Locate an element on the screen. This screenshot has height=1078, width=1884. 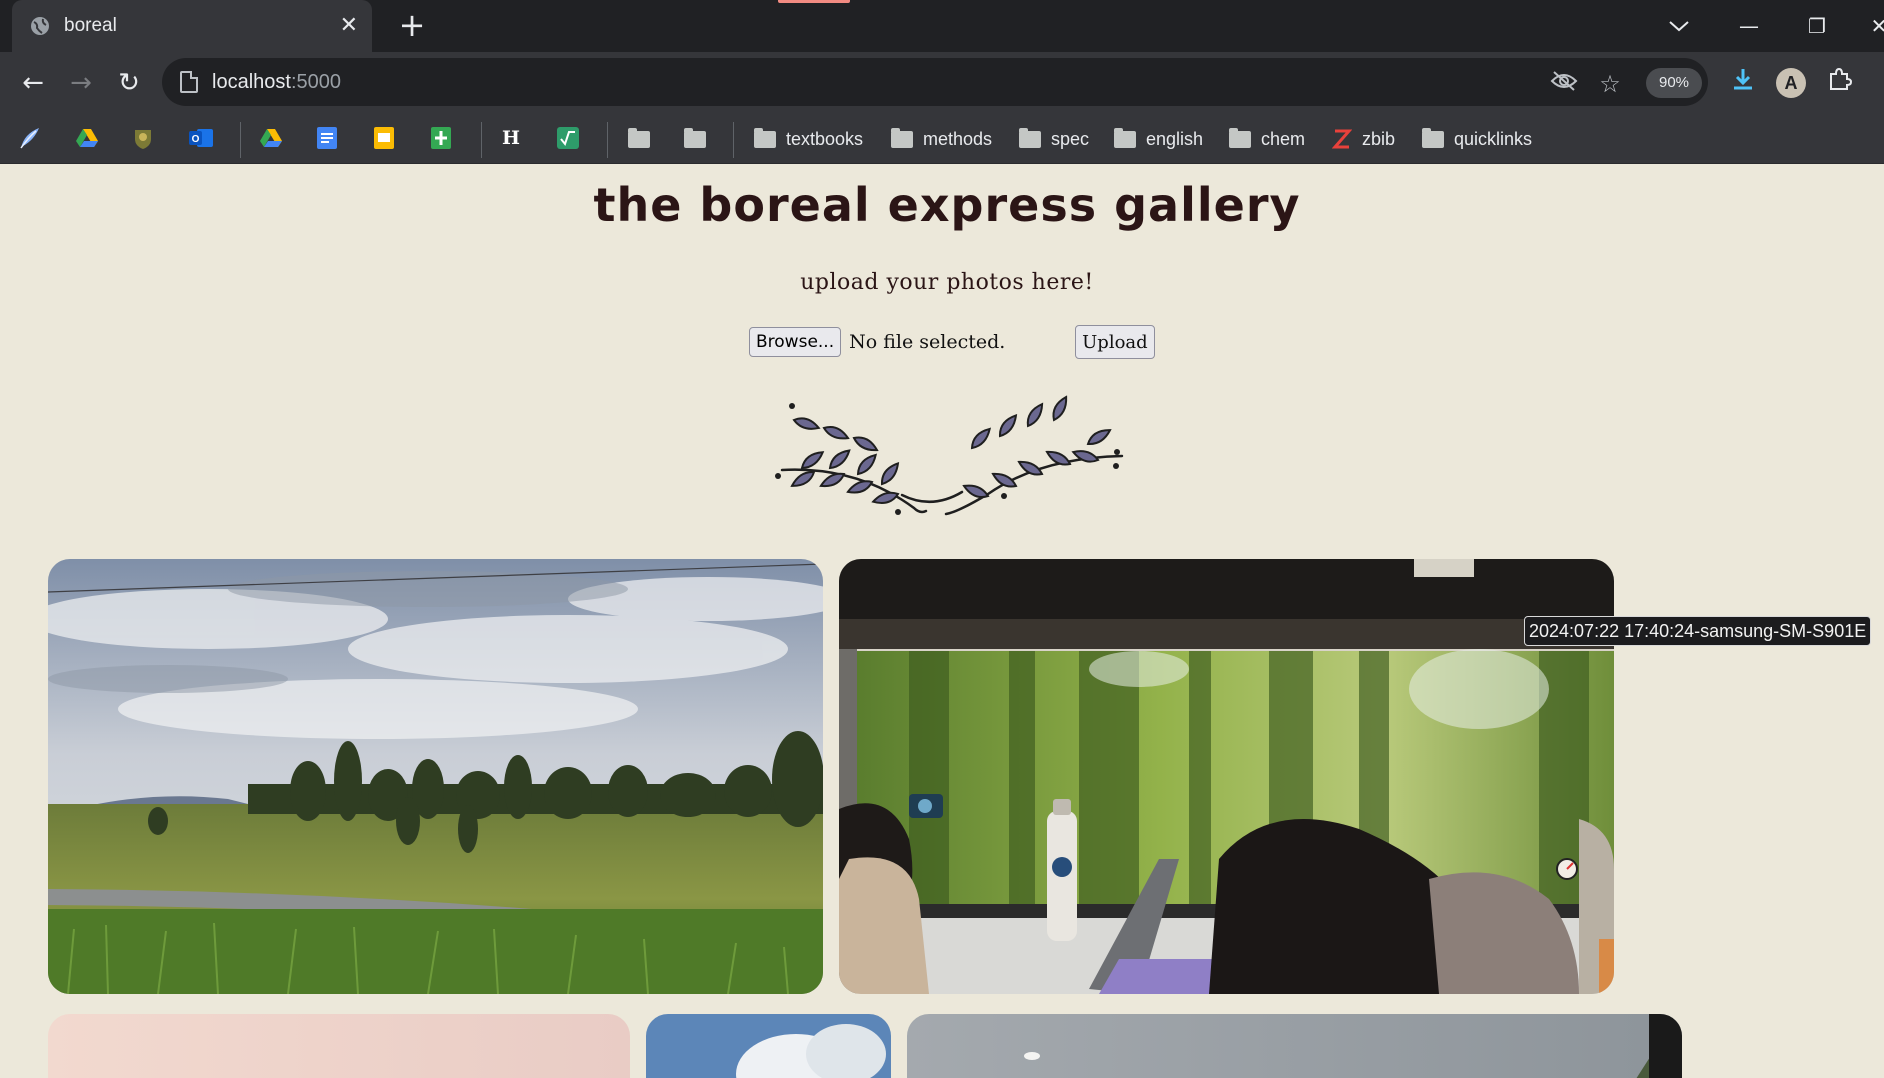
bookmark-label: spec is located at coordinates (1070, 138).